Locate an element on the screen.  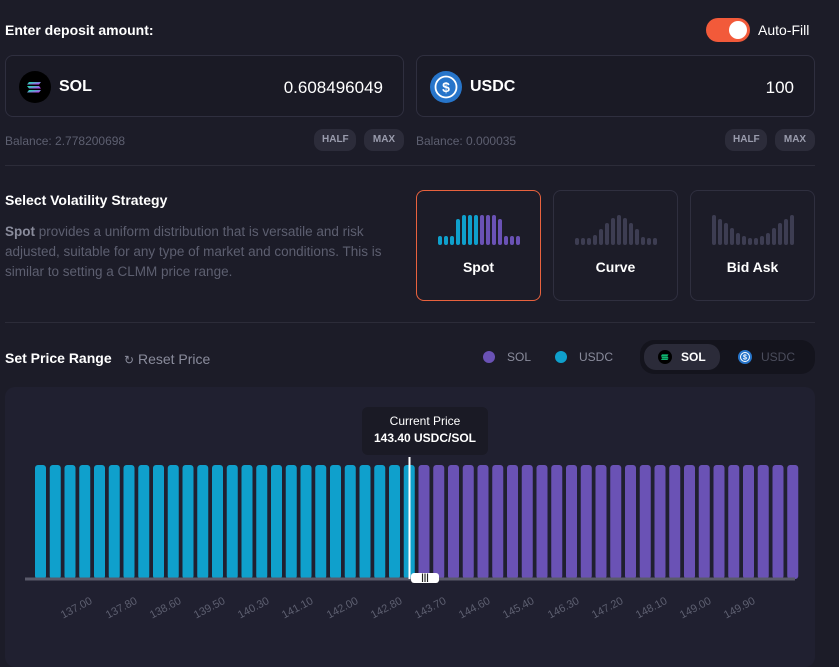
tooltip-price: 143.40 USDC/SOL is located at coordinates (425, 438).